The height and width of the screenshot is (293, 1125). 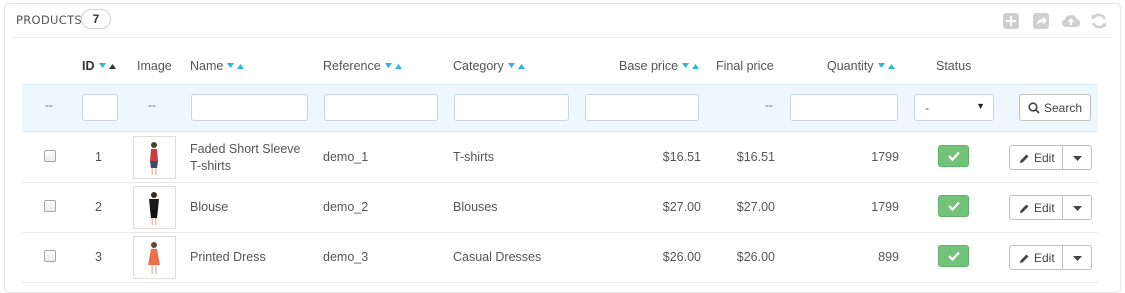 I want to click on row-reference: demo_2, so click(x=346, y=207).